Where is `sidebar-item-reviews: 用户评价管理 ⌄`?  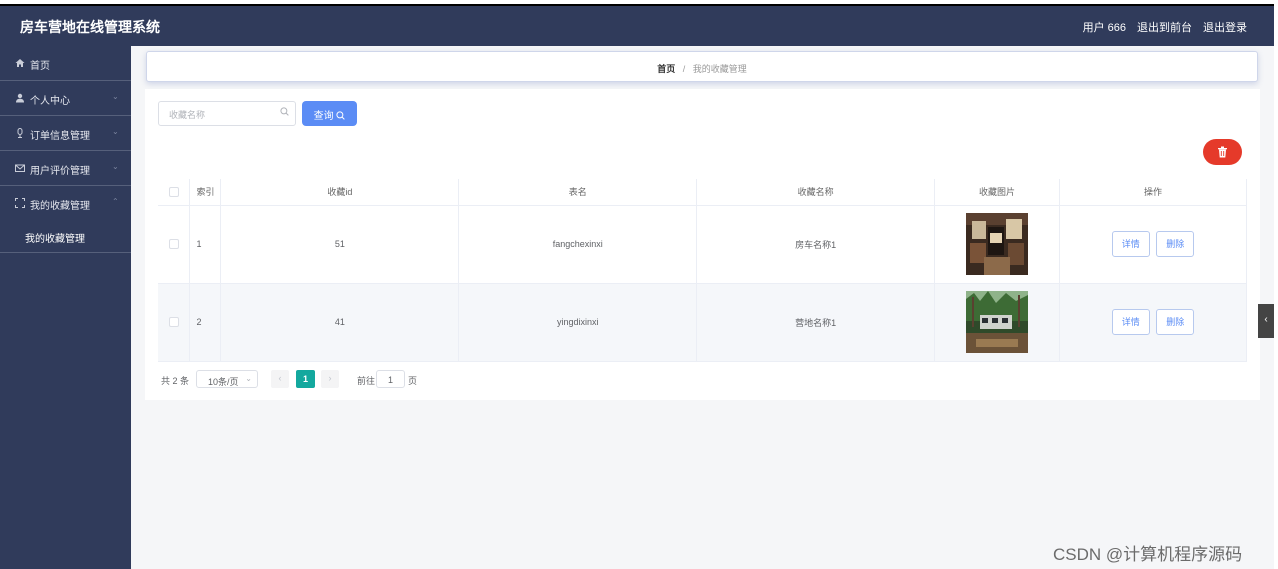
sidebar-item-reviews: 用户评价管理 ⌄ is located at coordinates (65, 168).